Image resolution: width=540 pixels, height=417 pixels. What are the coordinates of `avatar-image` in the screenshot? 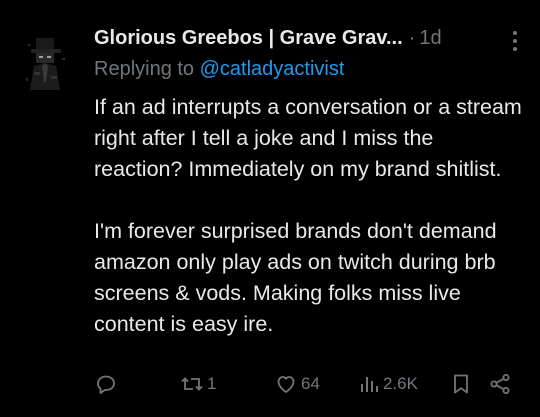 It's located at (45, 64).